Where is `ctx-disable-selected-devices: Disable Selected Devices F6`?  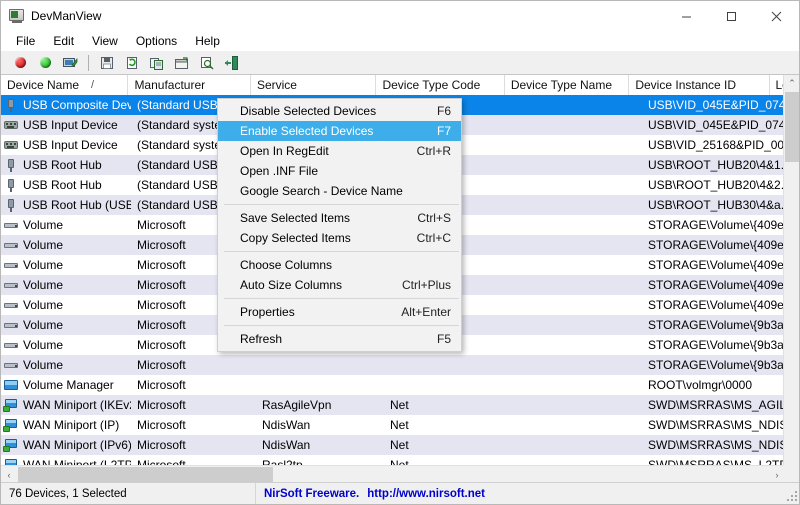 ctx-disable-selected-devices: Disable Selected Devices F6 is located at coordinates (339, 111).